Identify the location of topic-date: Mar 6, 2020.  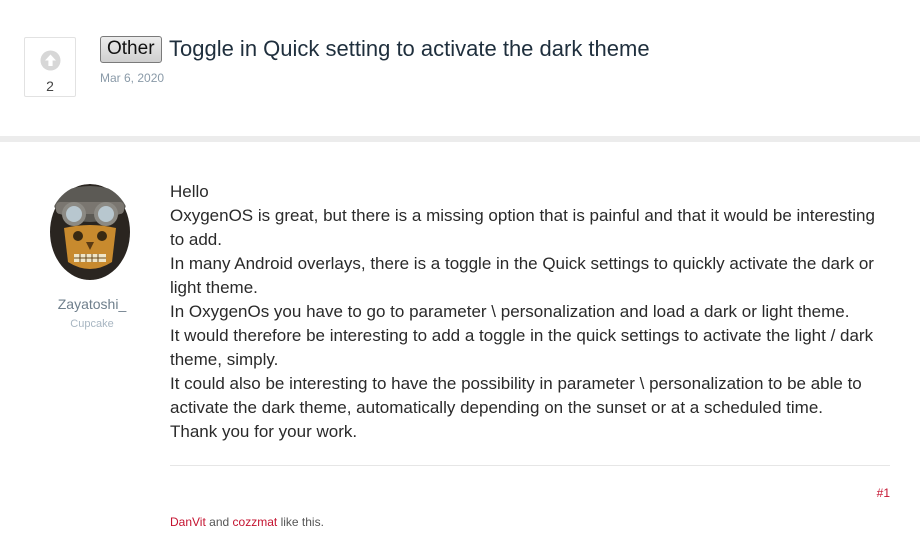
(132, 78).